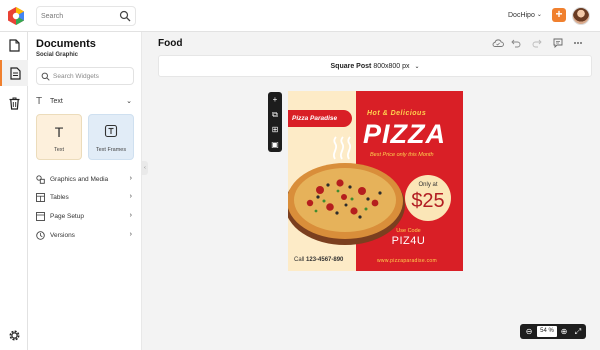 The image size is (600, 350). What do you see at coordinates (351, 66) in the screenshot?
I see `format-name: Square Post` at bounding box center [351, 66].